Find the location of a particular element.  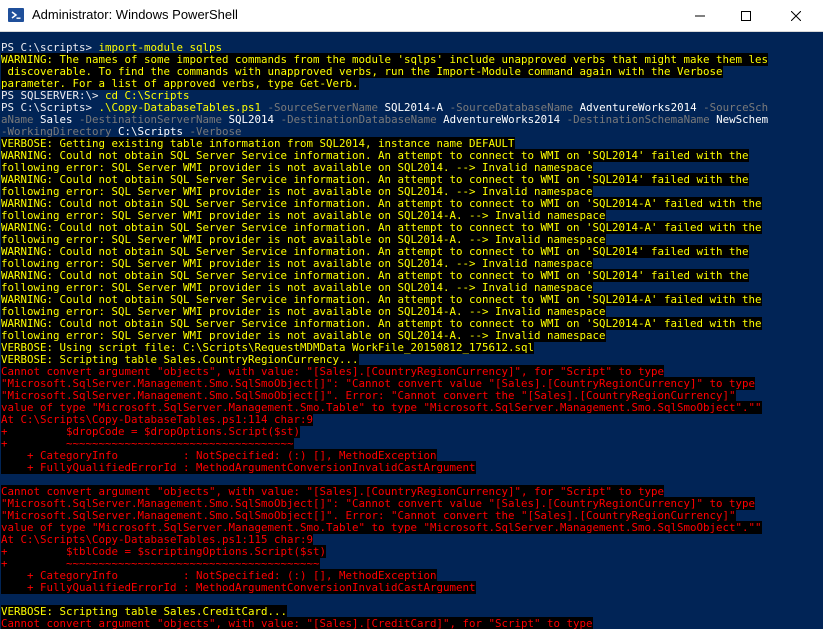

powershell-icon is located at coordinates (16, 15).